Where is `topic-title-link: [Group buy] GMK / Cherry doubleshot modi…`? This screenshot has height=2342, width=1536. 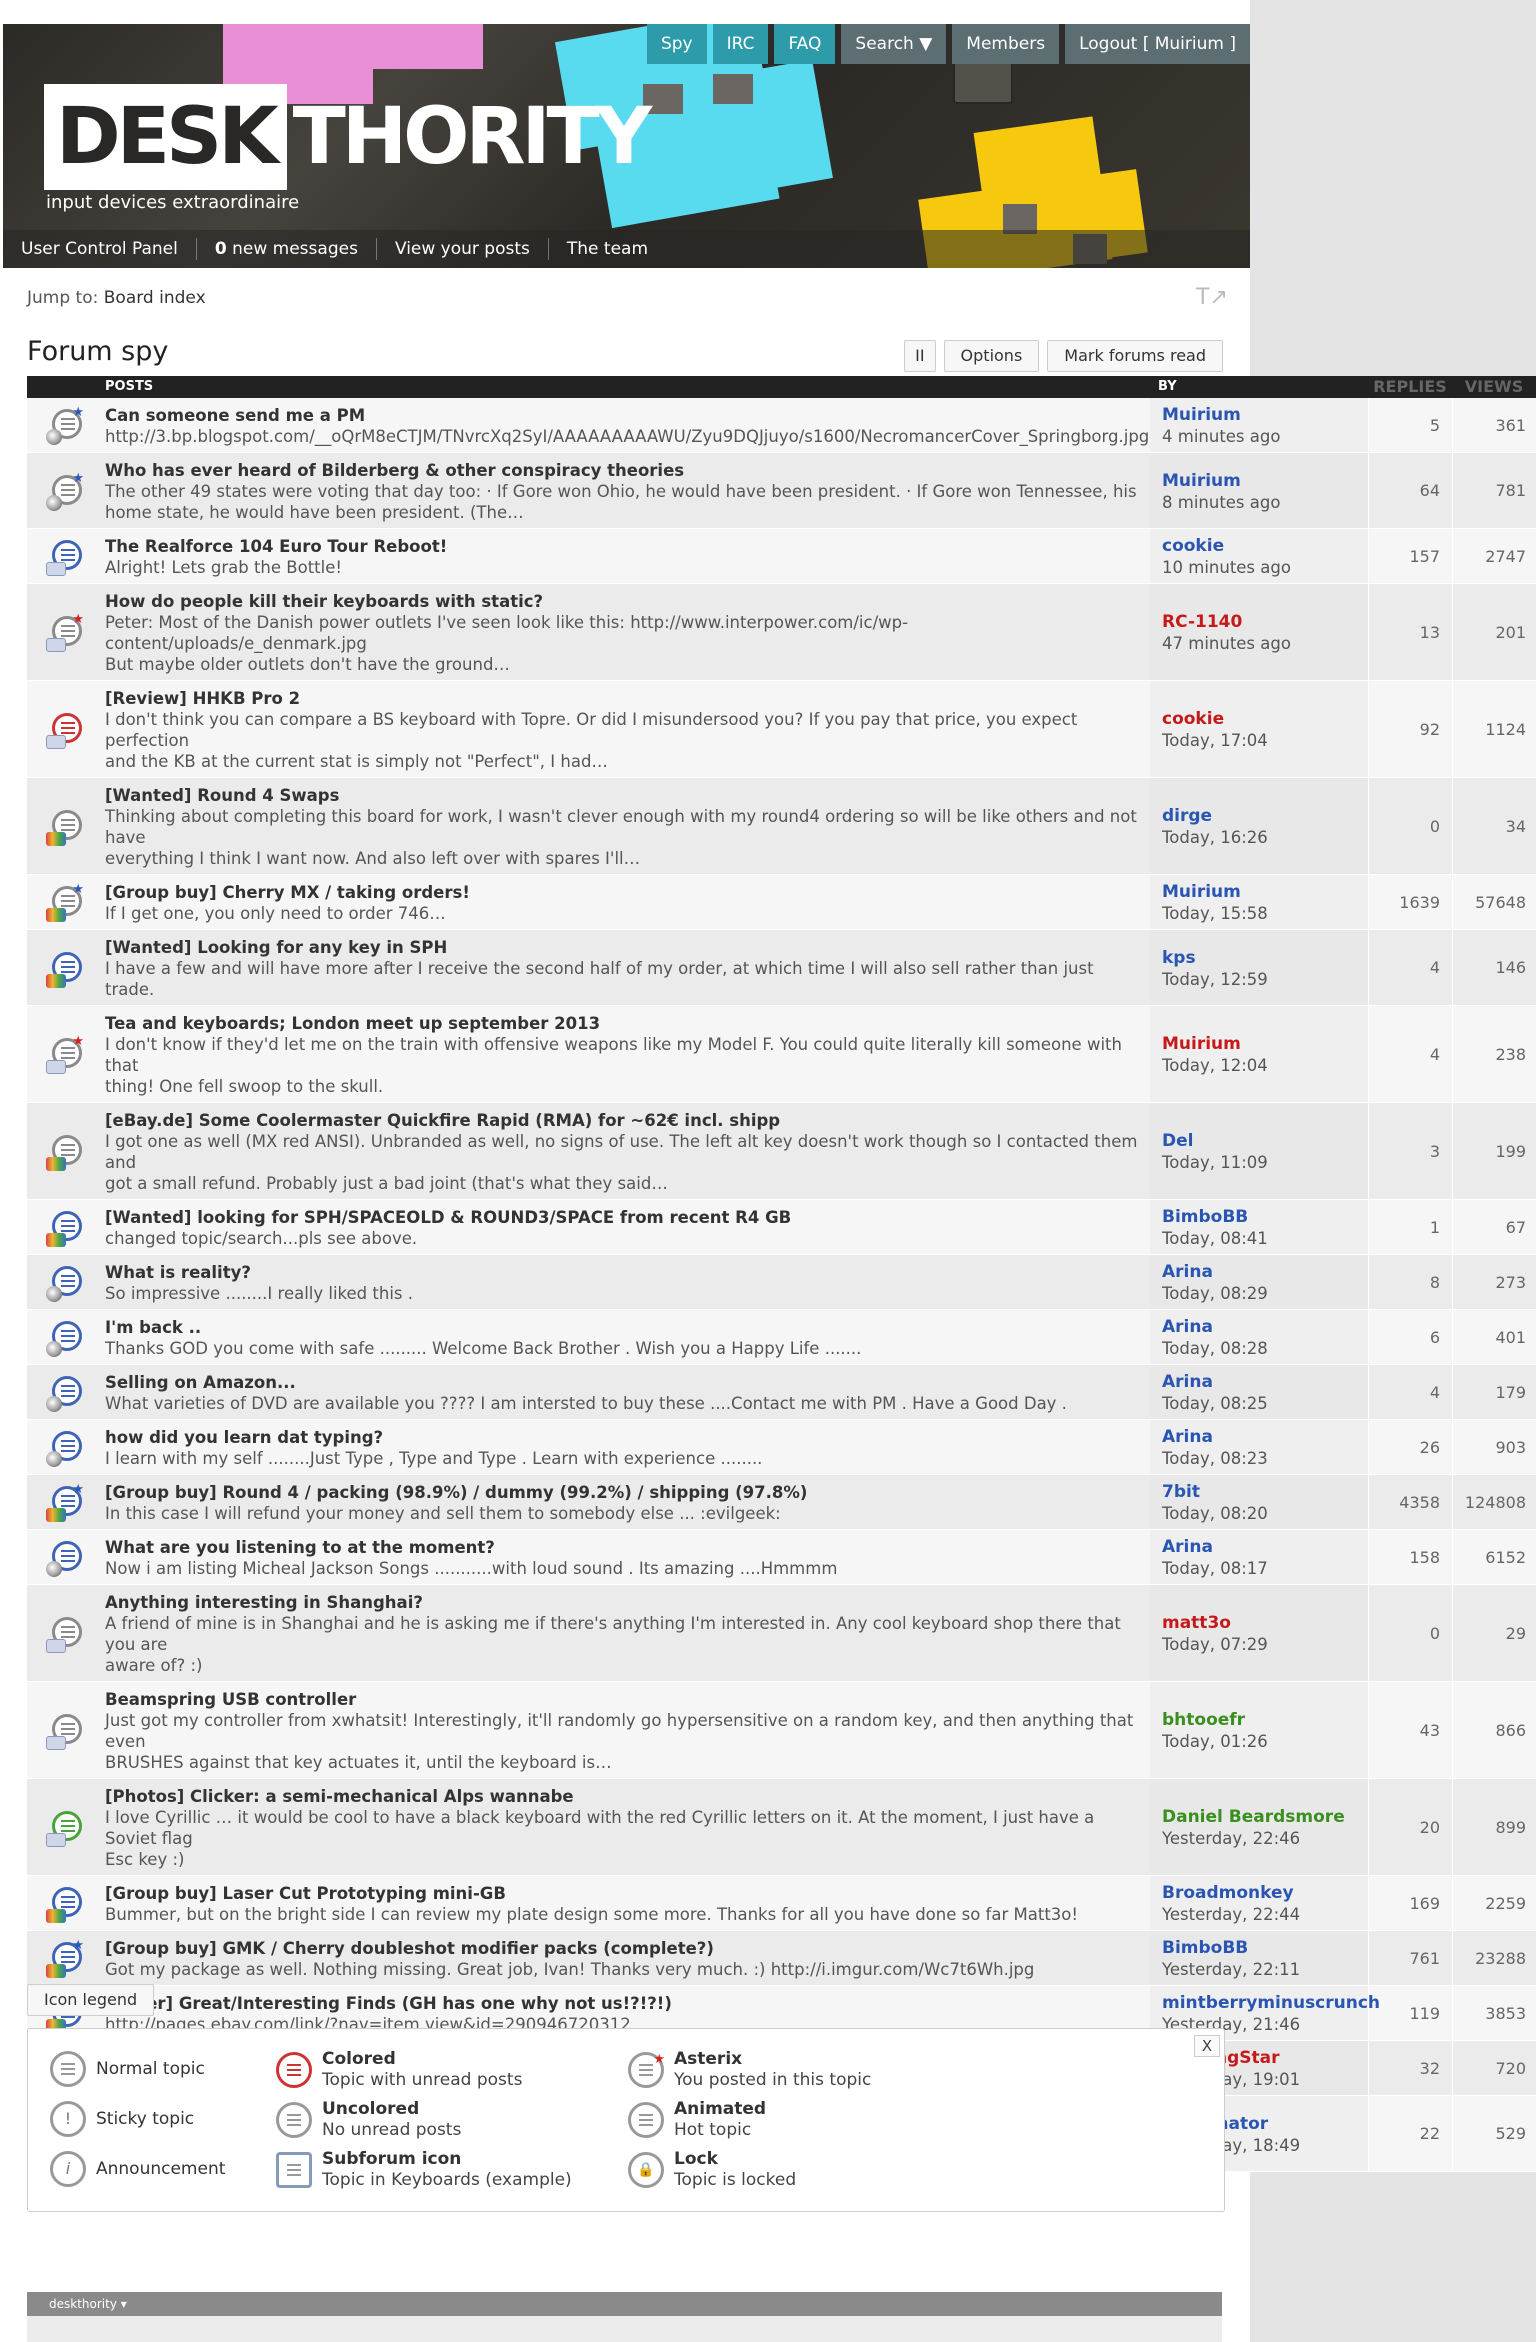
topic-title-link: [Group buy] GMK / Cherry doubleshot modi… is located at coordinates (623, 1948).